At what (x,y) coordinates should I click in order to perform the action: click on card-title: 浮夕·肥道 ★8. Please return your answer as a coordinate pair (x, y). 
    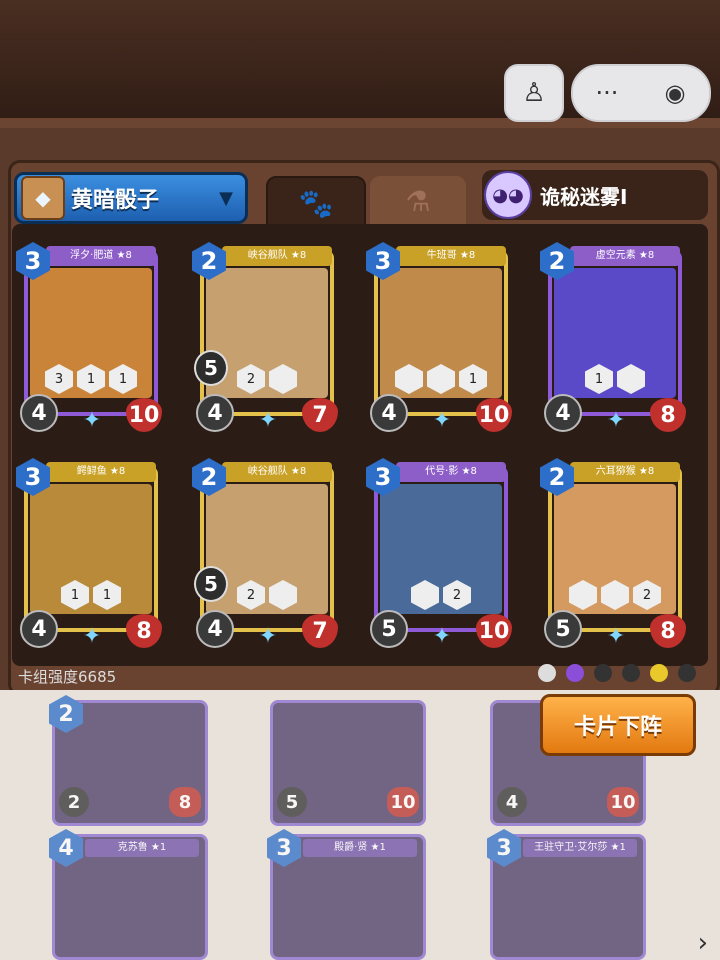
    Looking at the image, I should click on (101, 256).